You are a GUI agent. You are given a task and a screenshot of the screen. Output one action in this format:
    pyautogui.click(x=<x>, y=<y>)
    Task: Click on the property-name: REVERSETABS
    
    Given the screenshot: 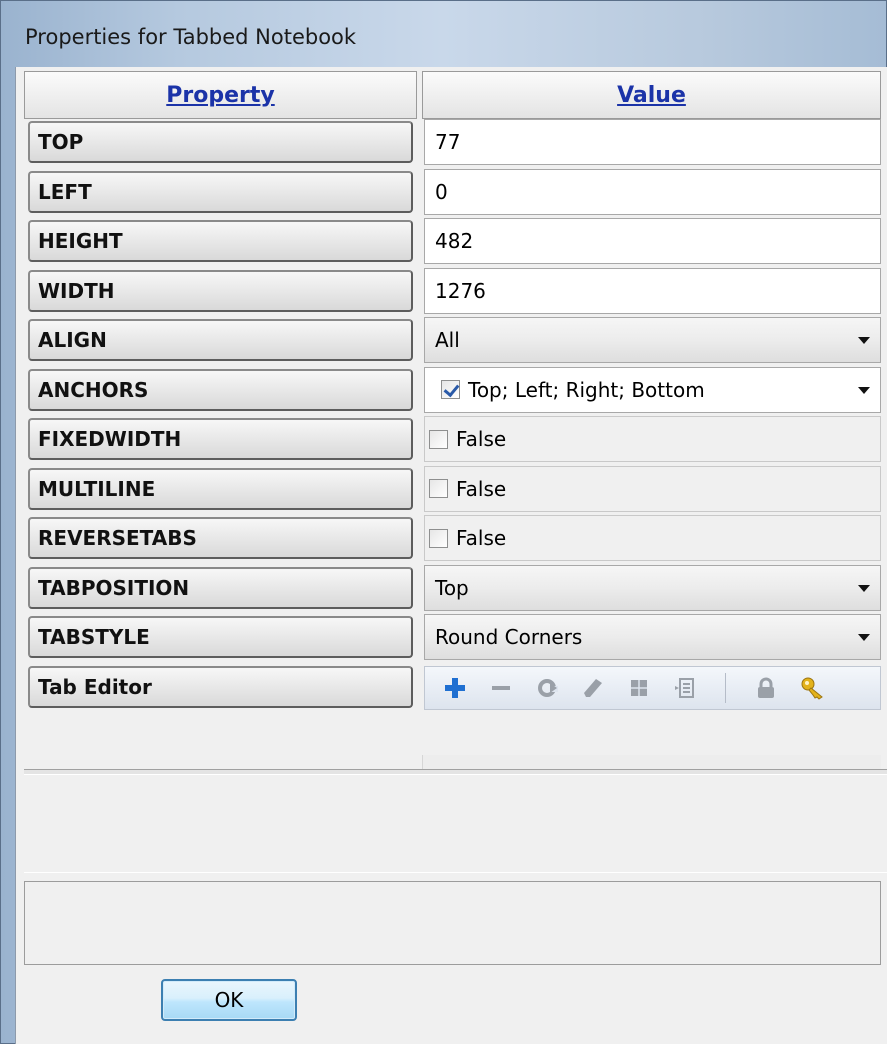 What is the action you would take?
    pyautogui.click(x=220, y=538)
    